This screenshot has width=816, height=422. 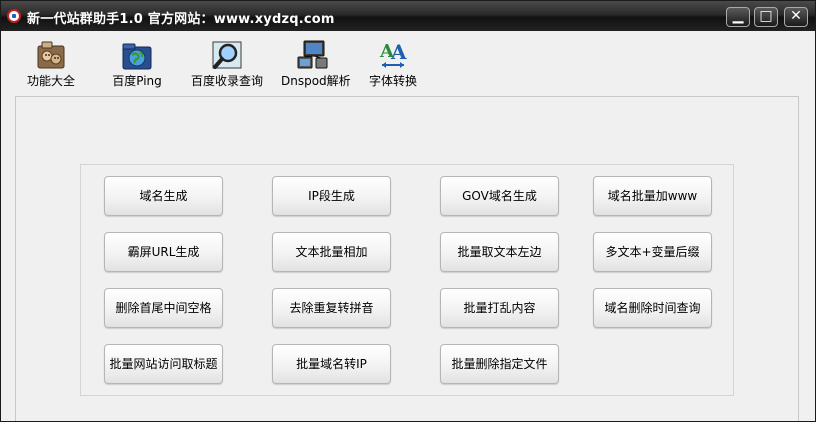 What do you see at coordinates (163, 196) in the screenshot?
I see `domain-generate-button: 域名生成` at bounding box center [163, 196].